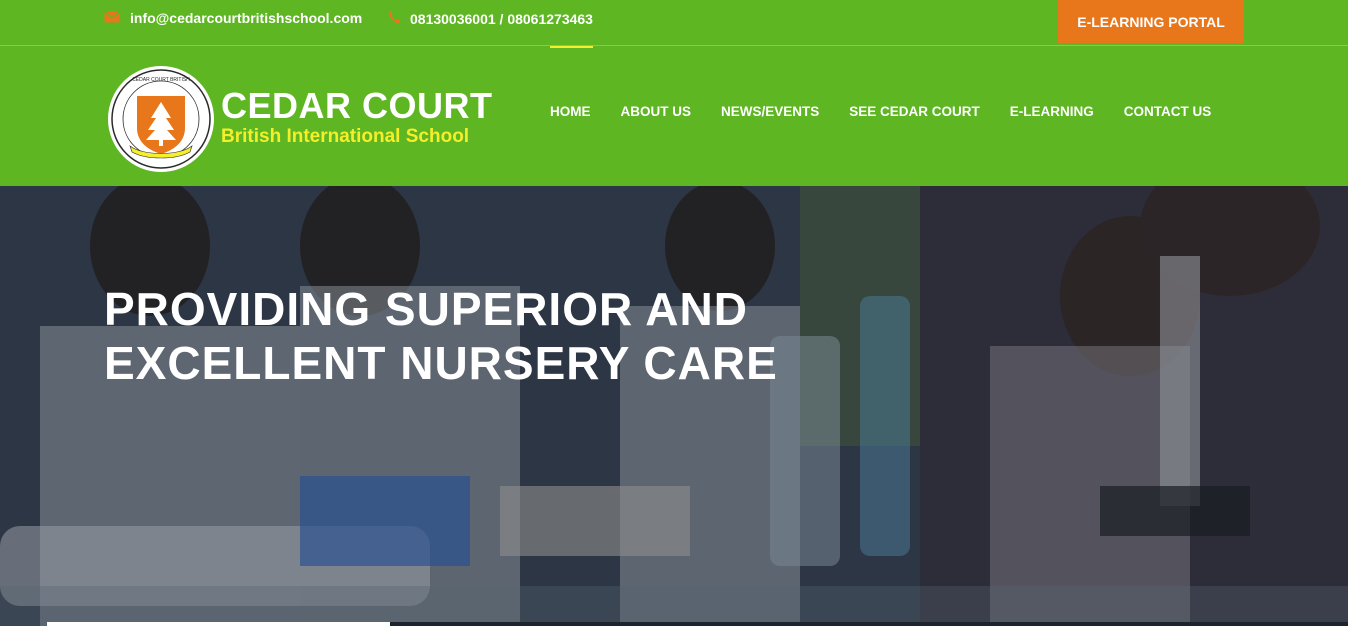  I want to click on contact-phone: 08130036001 / 08061273463, so click(490, 18).